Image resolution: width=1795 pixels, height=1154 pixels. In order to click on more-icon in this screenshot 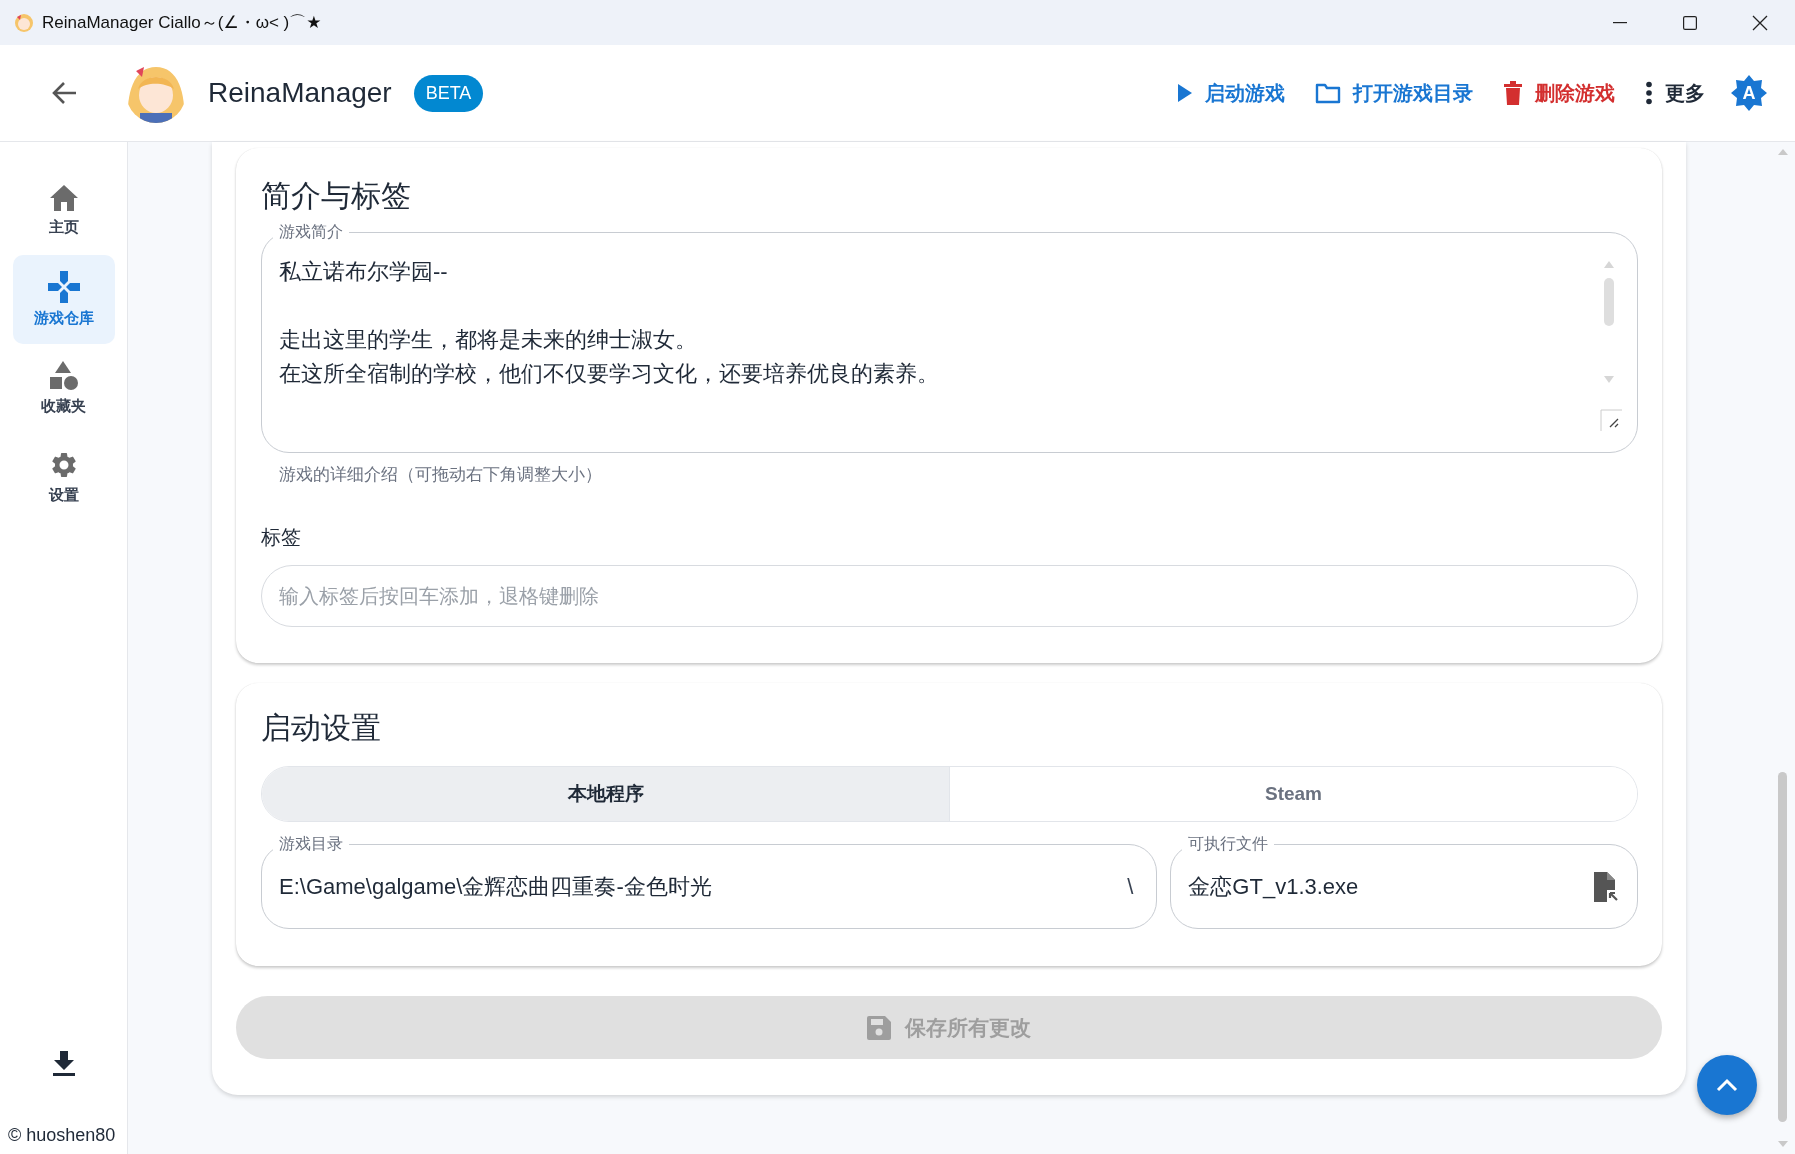, I will do `click(1649, 93)`.